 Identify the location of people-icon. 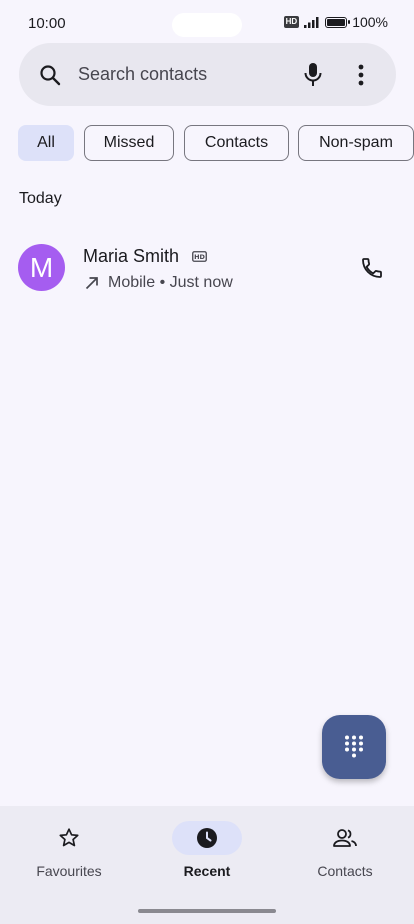
(345, 838).